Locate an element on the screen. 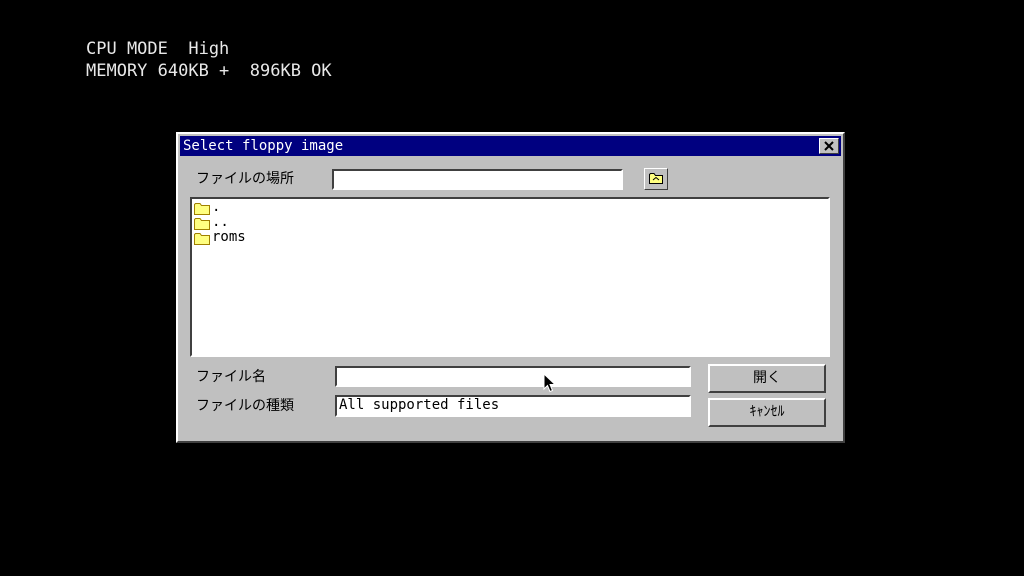 This screenshot has width=1024, height=576. mouse-cursor-icon is located at coordinates (550, 383).